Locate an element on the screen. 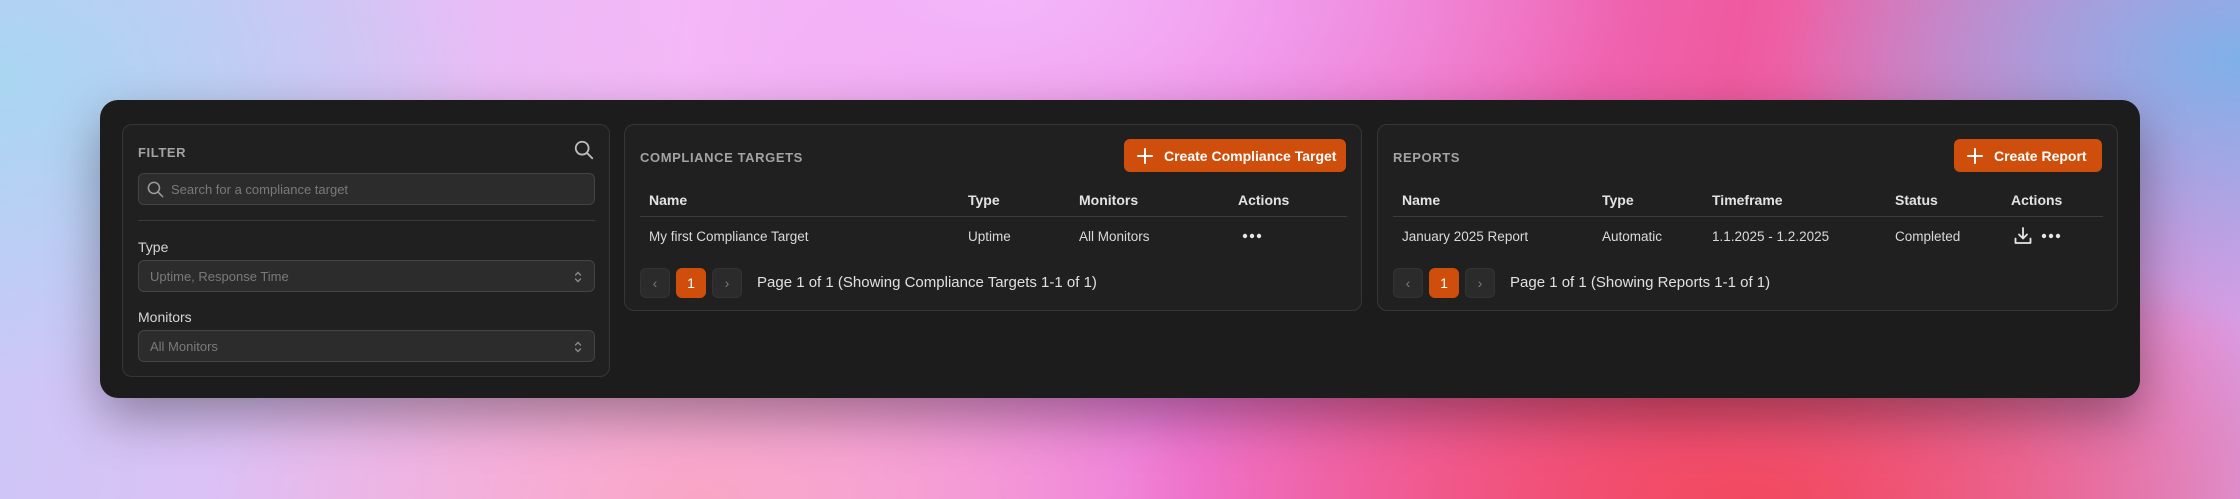 The height and width of the screenshot is (499, 2240). column-header-status: Status is located at coordinates (1916, 200).